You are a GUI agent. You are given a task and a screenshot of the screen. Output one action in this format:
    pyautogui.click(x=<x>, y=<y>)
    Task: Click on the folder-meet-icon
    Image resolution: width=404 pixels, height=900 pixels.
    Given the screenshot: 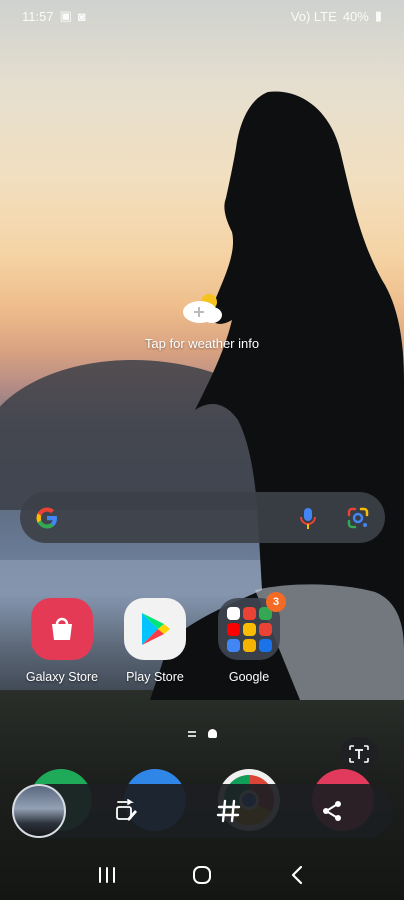 What is the action you would take?
    pyautogui.click(x=233, y=645)
    